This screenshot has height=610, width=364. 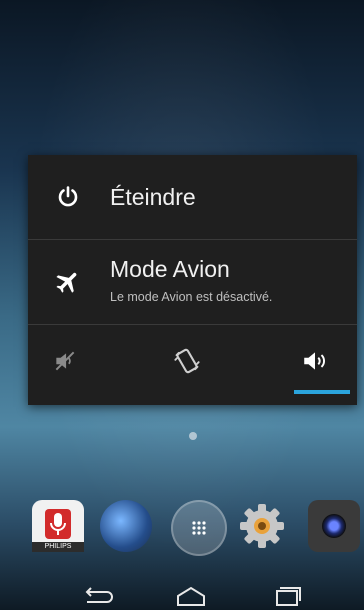 What do you see at coordinates (322, 392) in the screenshot?
I see `selected-mode-indicator` at bounding box center [322, 392].